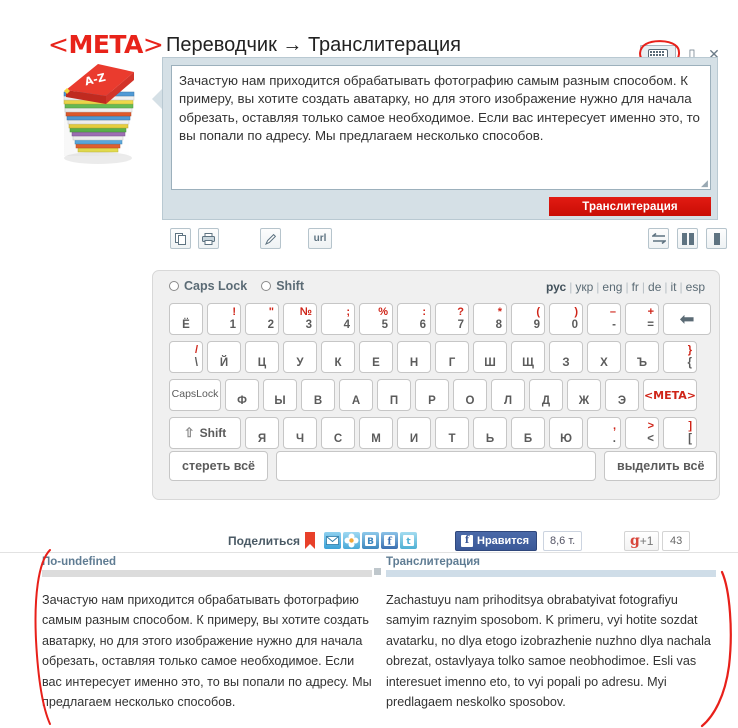 The width and height of the screenshot is (738, 728). Describe the element at coordinates (280, 395) in the screenshot. I see `key-Ы: Ы` at that location.